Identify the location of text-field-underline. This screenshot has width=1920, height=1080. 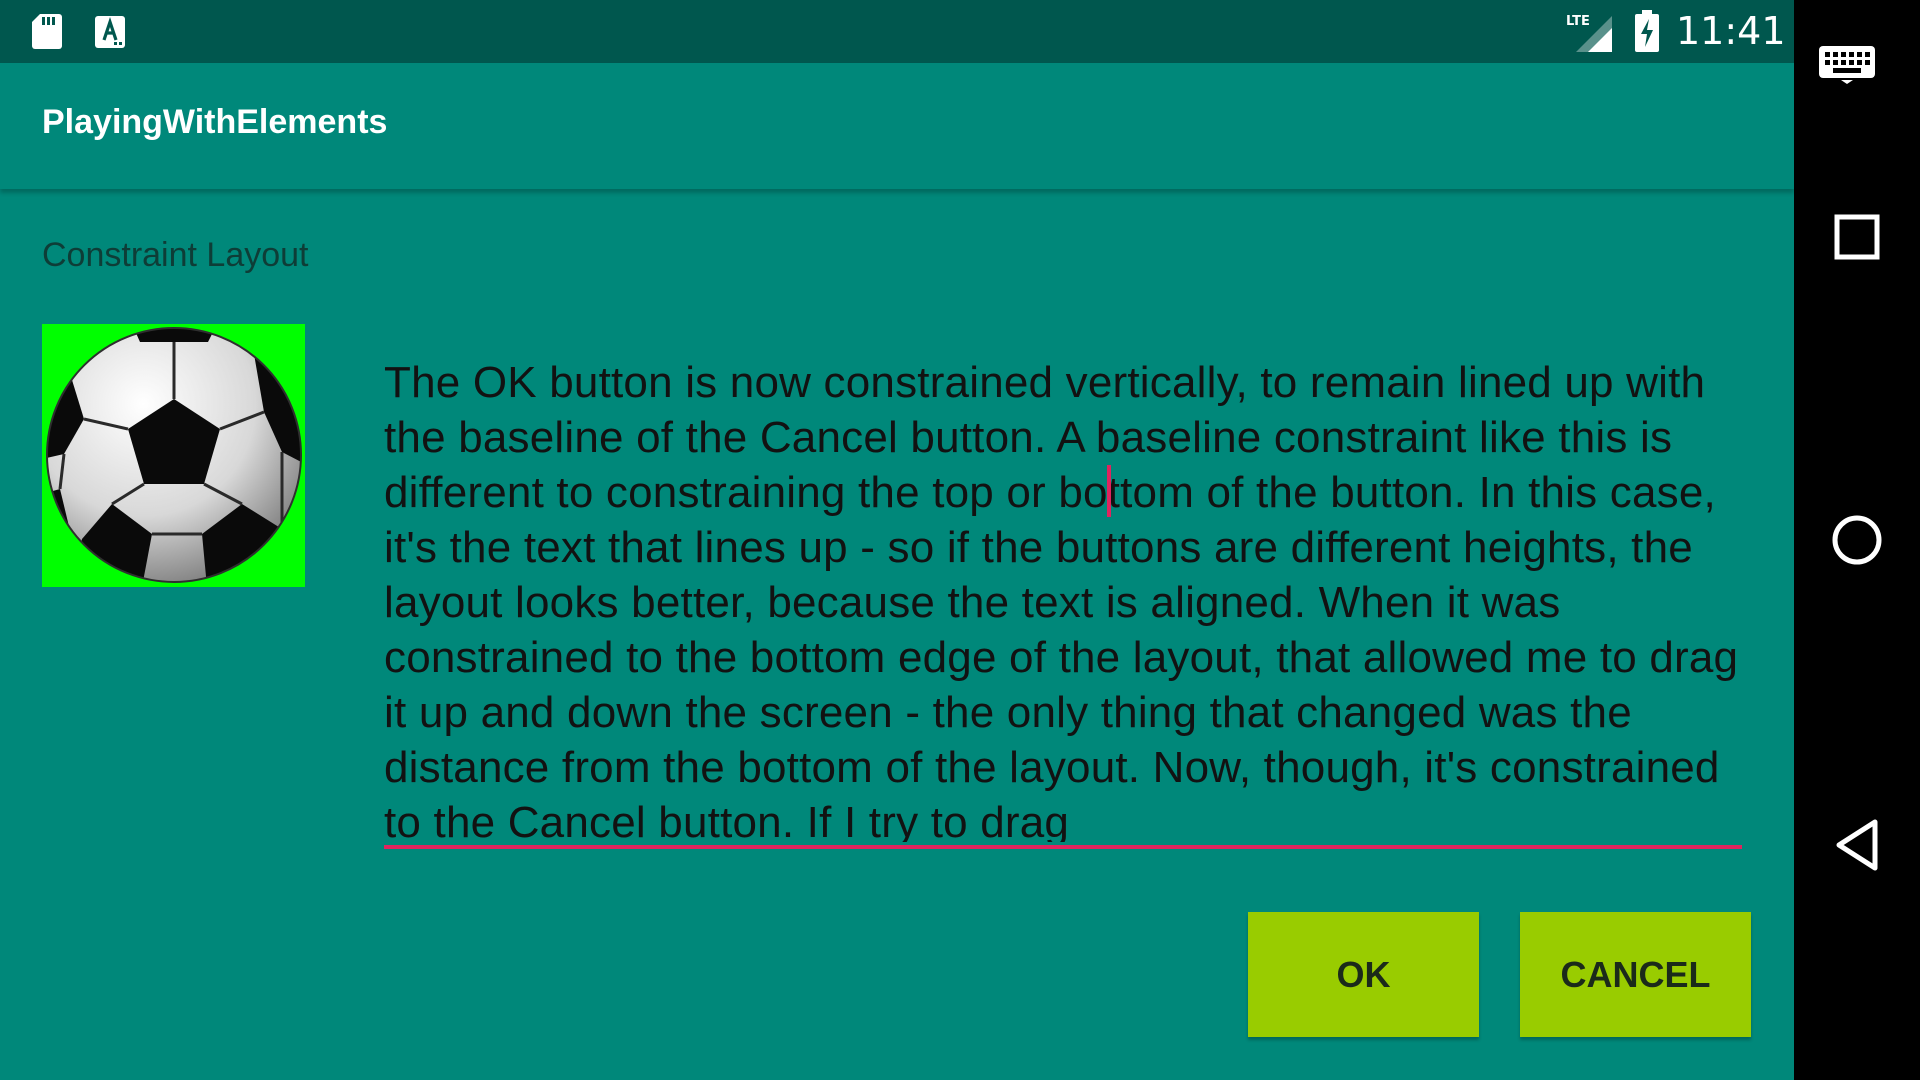
(1063, 847).